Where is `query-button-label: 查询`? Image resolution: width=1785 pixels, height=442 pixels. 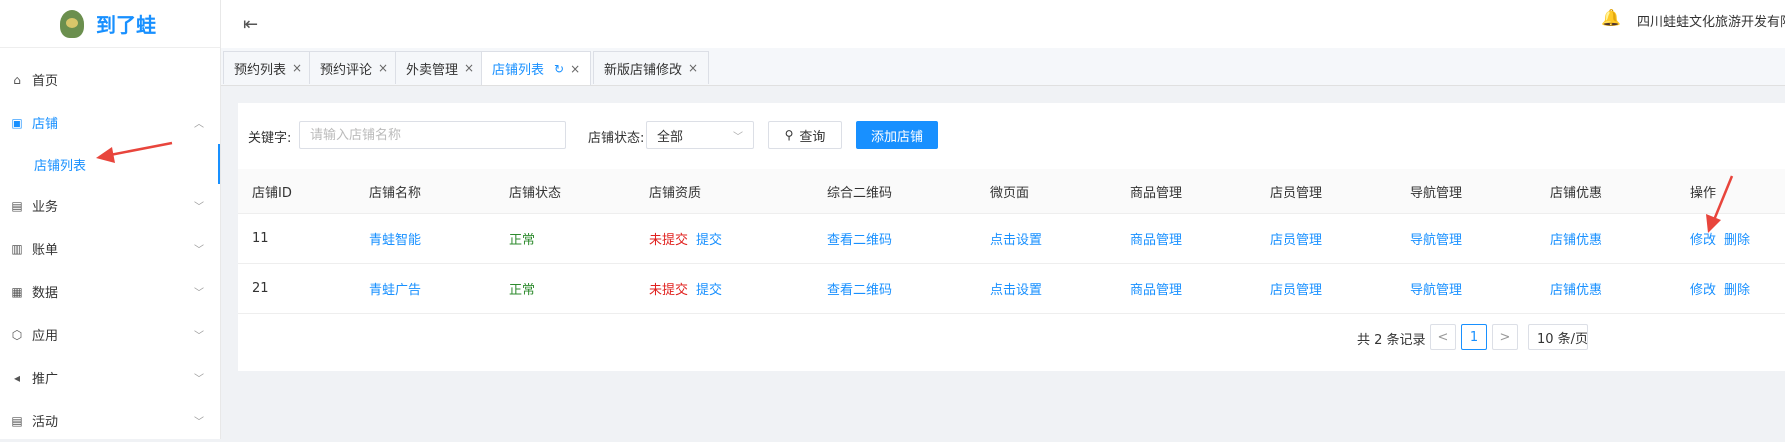 query-button-label: 查询 is located at coordinates (812, 137).